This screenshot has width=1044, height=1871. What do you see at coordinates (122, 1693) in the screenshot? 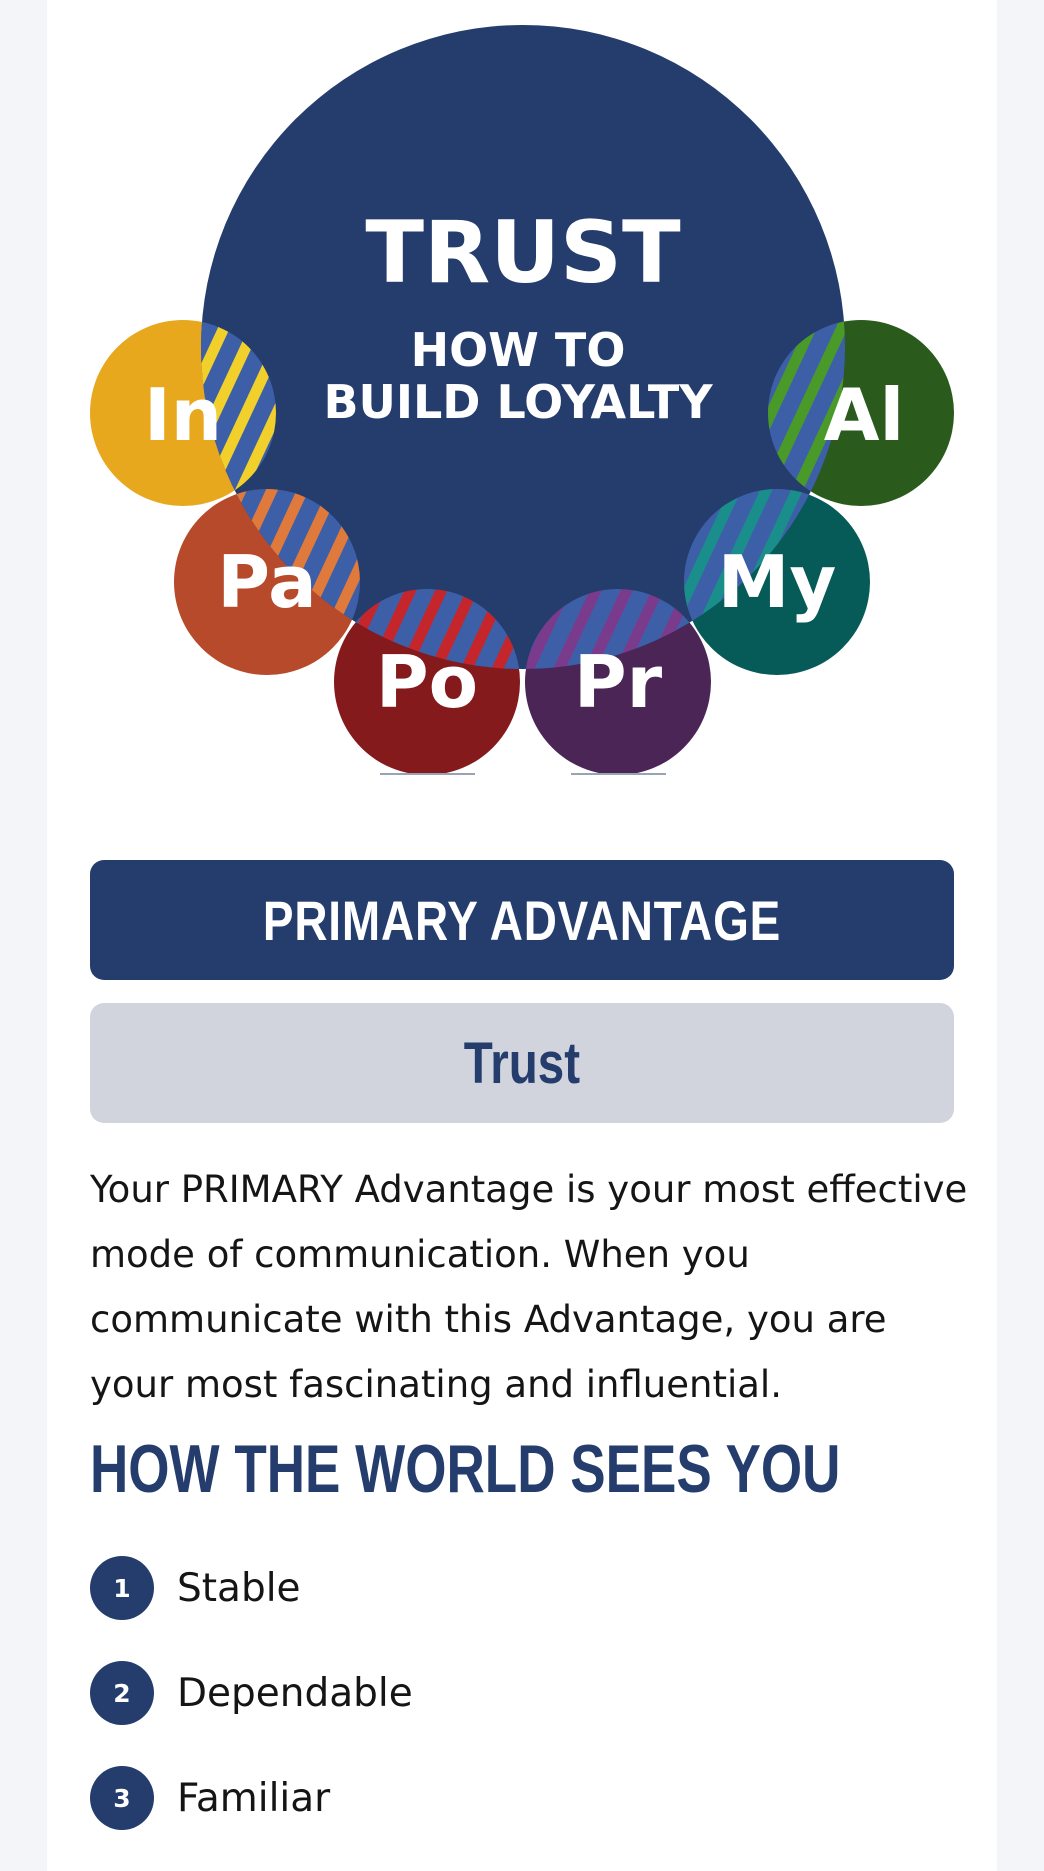
I see `trait-number-badge: 2` at bounding box center [122, 1693].